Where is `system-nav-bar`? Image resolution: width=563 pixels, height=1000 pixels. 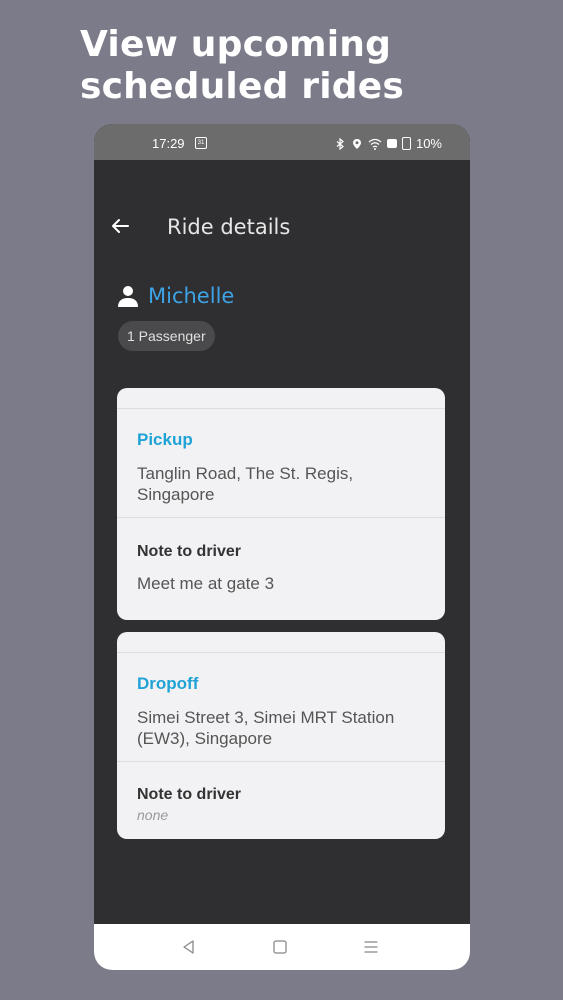 system-nav-bar is located at coordinates (282, 947).